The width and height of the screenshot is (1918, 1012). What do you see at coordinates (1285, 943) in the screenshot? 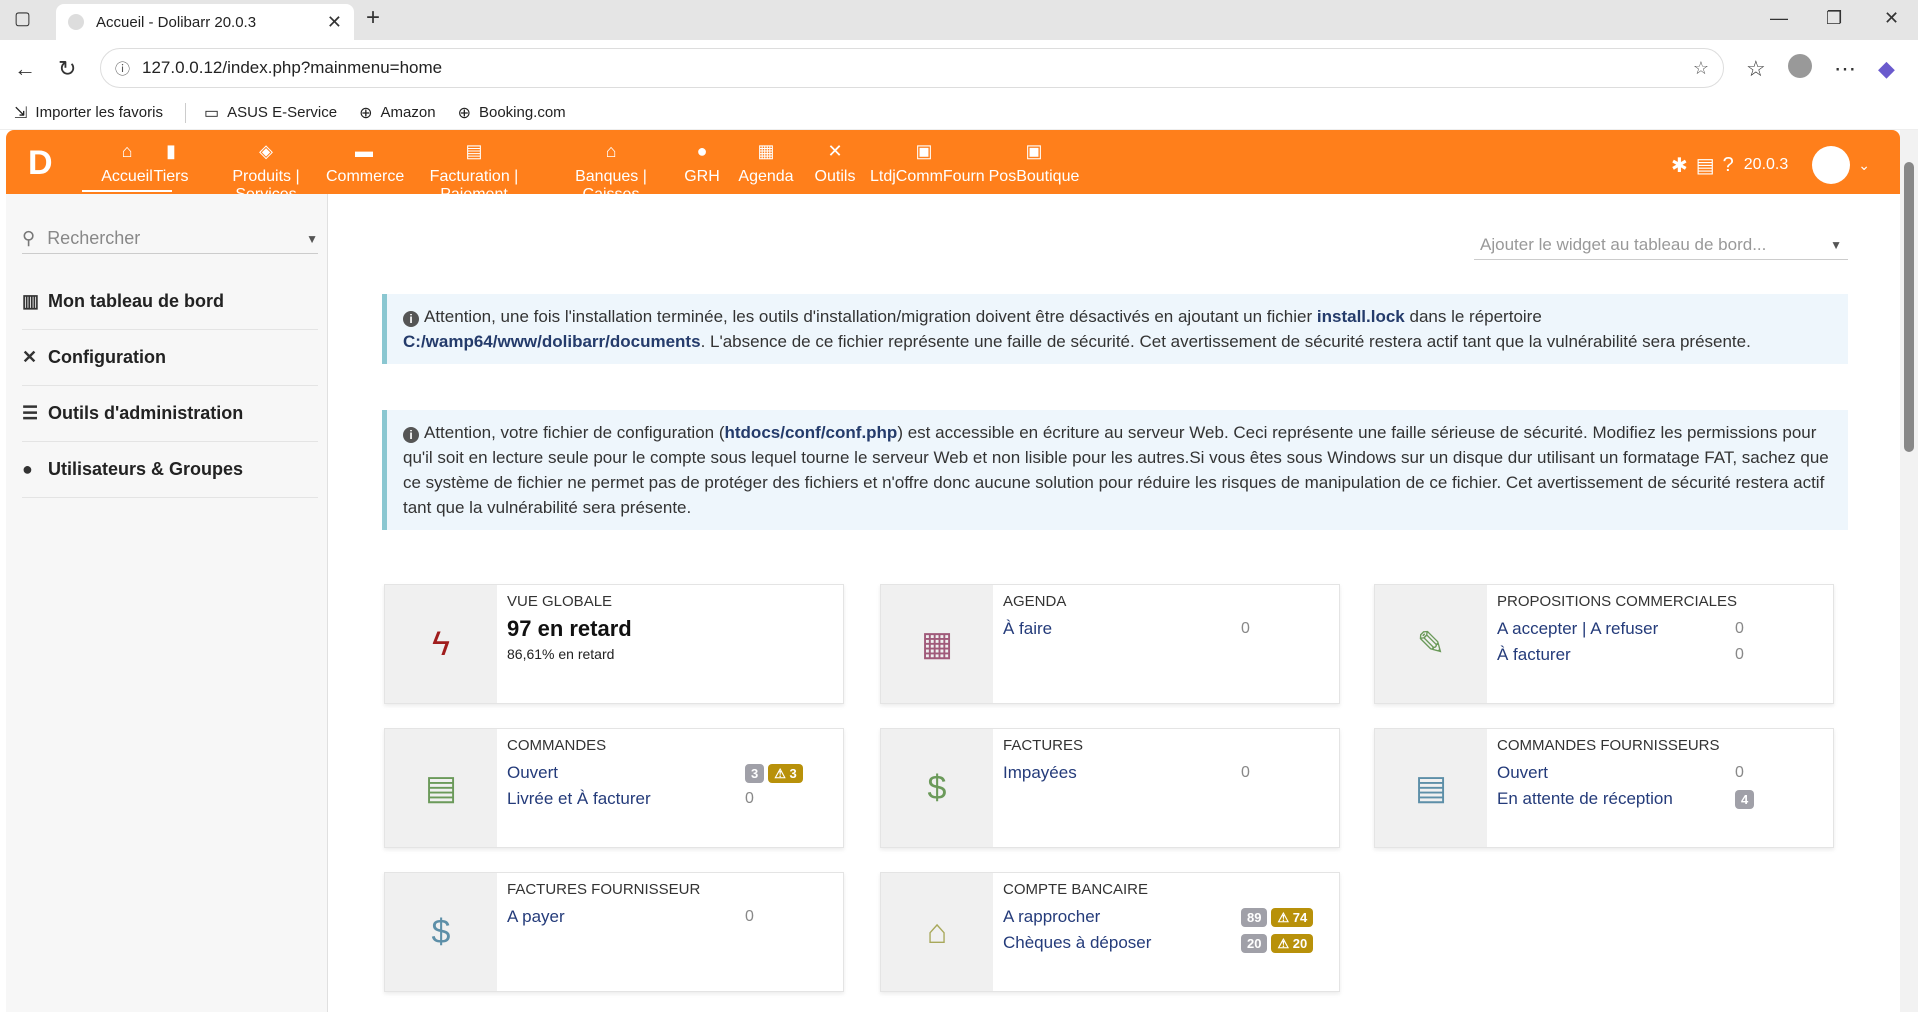
I see `warning-icon: ⚠` at bounding box center [1285, 943].